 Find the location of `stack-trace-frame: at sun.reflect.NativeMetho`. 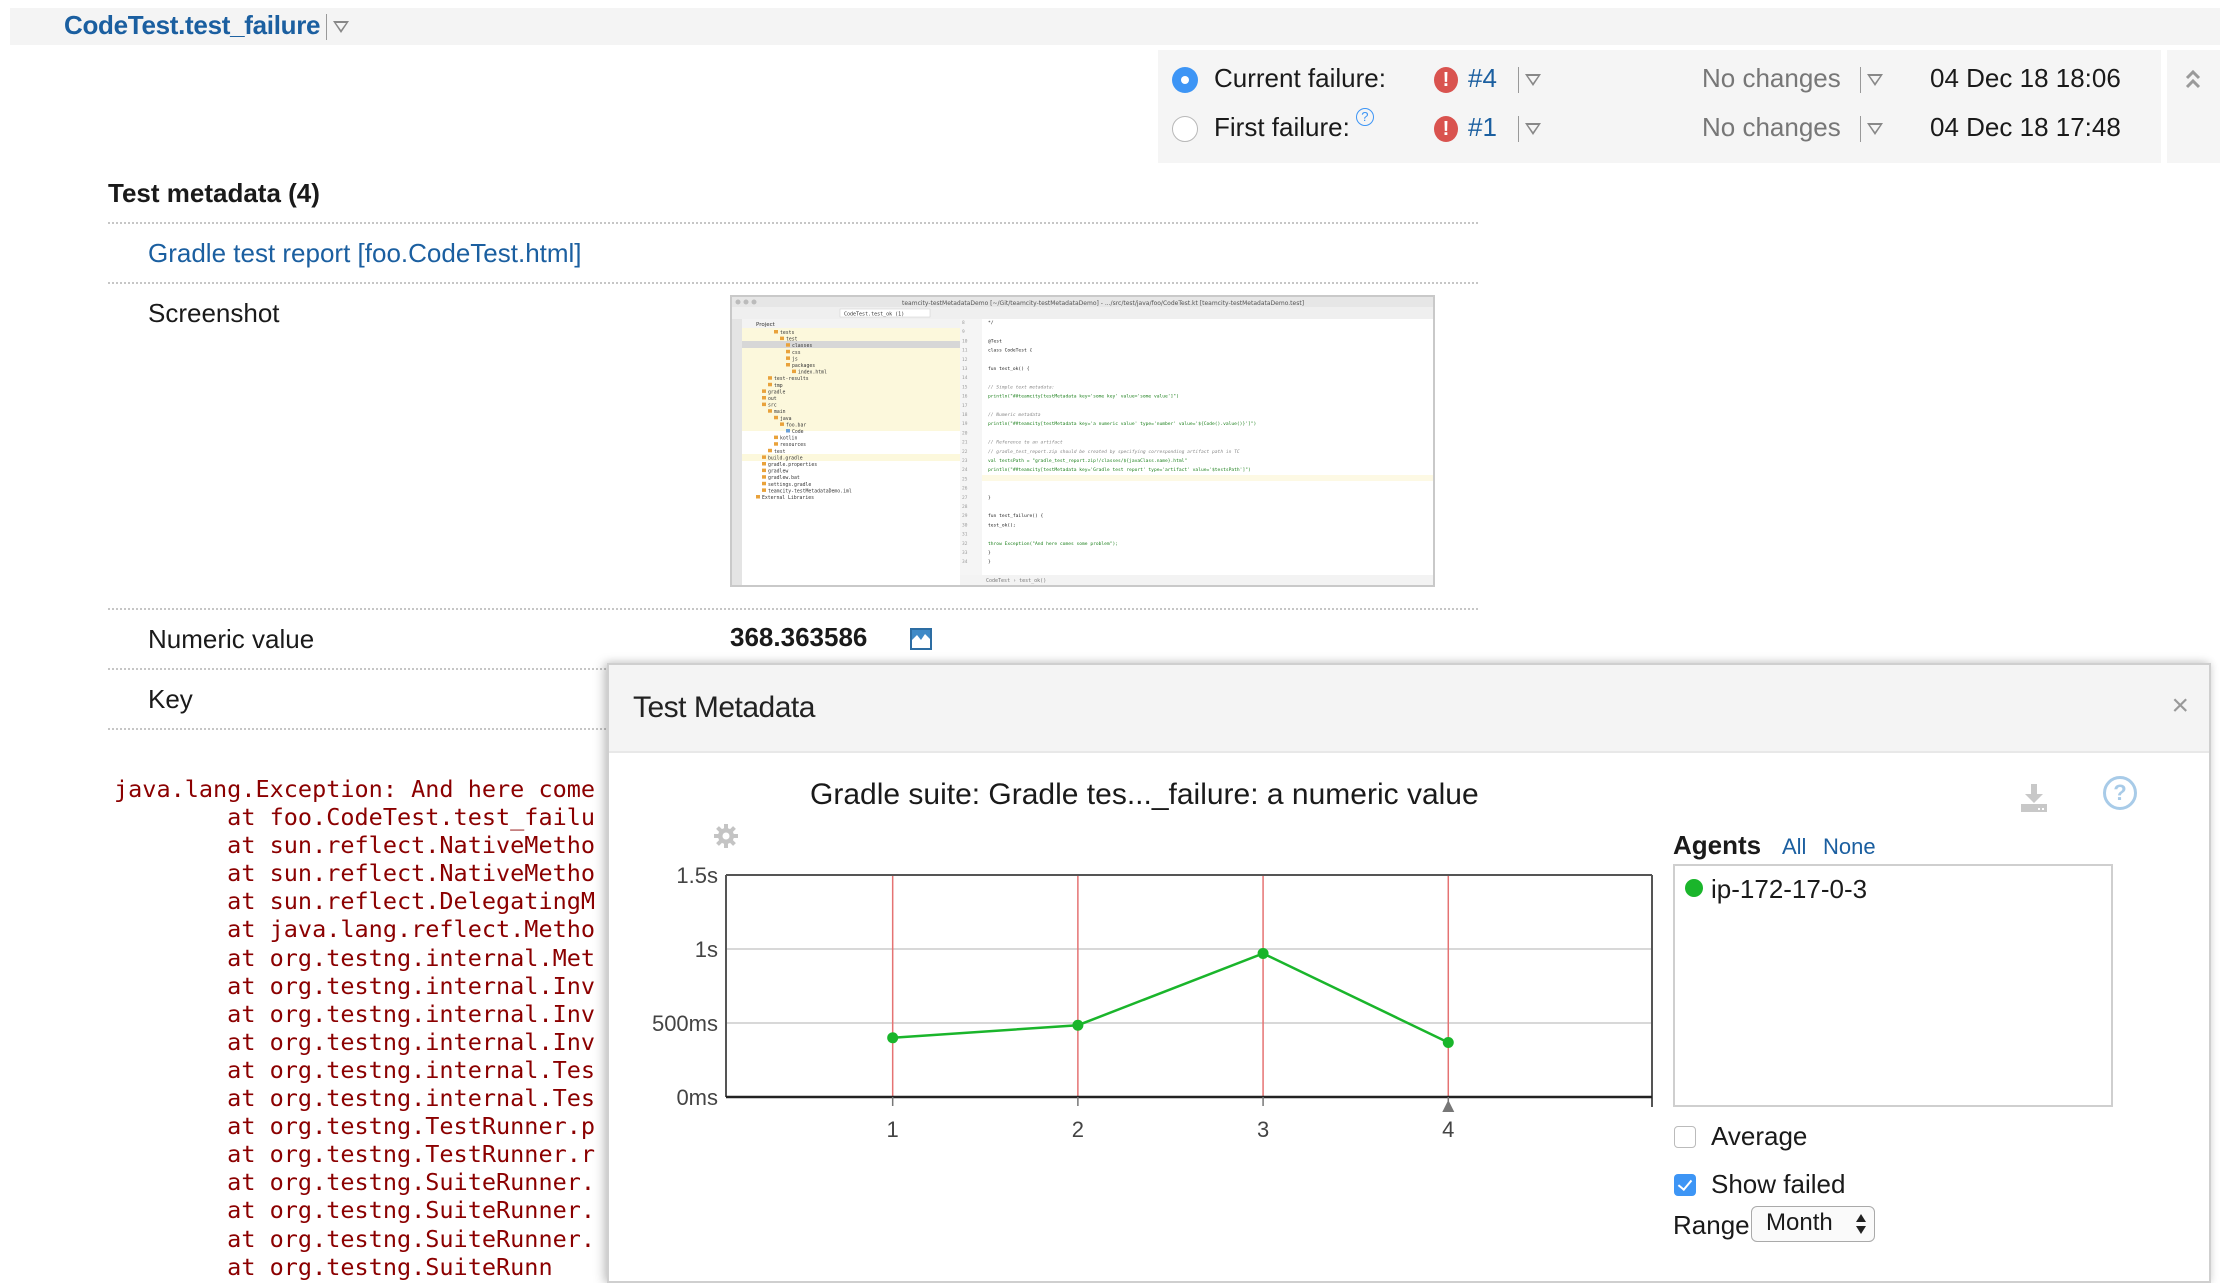

stack-trace-frame: at sun.reflect.NativeMetho is located at coordinates (411, 873).